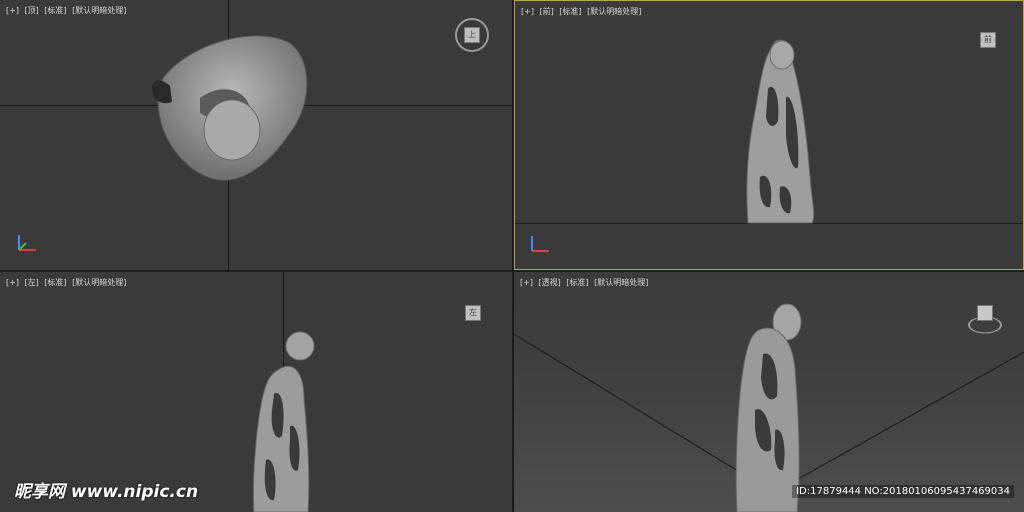 This screenshot has width=1024, height=512. I want to click on sculpture-front-view, so click(780, 132).